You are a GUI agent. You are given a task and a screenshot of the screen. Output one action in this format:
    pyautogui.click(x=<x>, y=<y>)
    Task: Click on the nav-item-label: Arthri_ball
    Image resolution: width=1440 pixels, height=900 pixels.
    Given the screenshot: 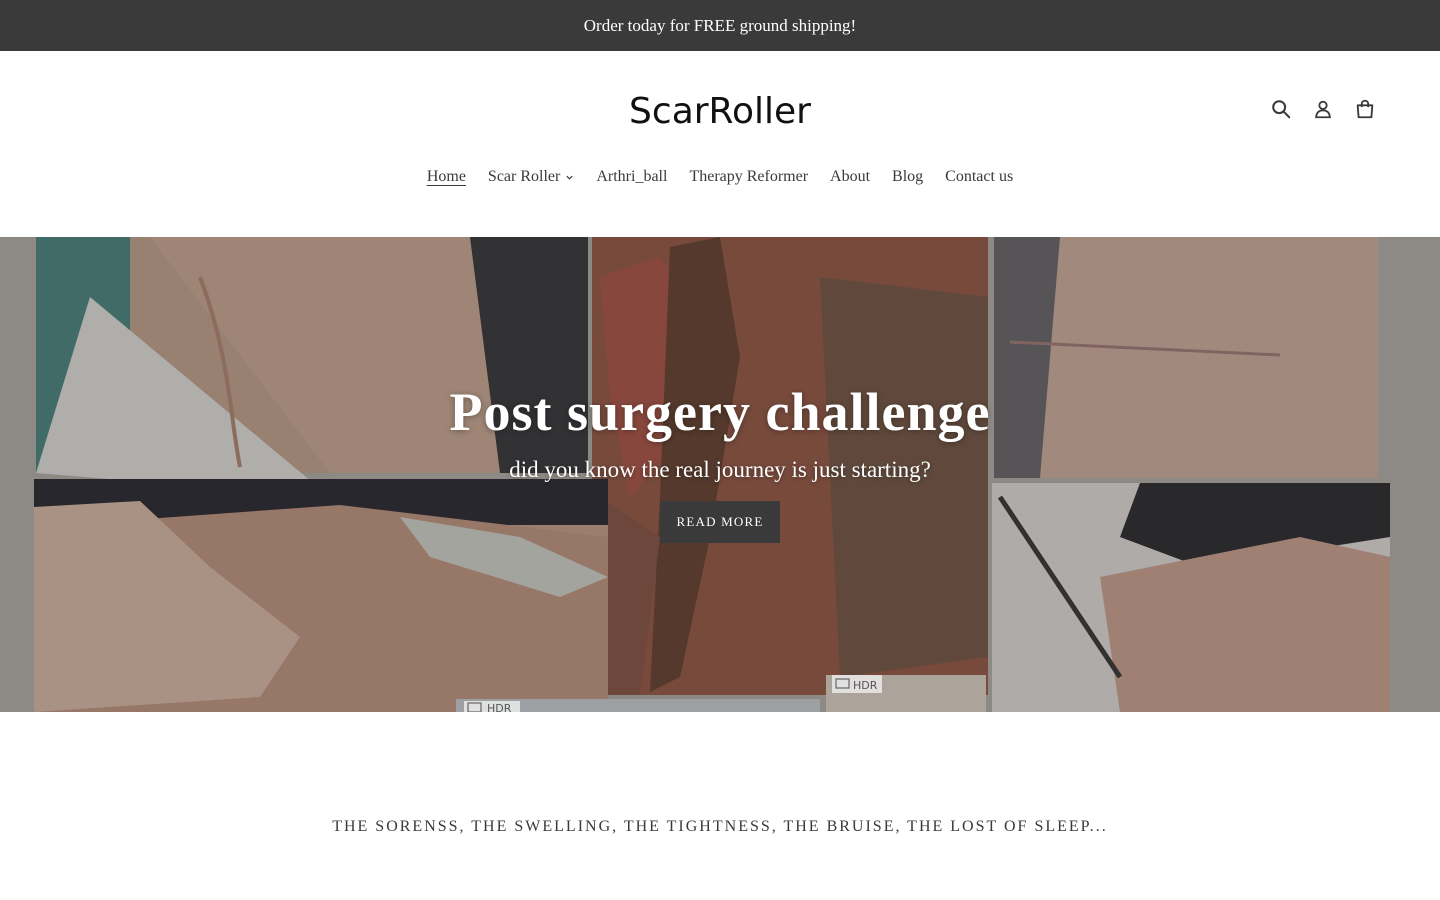 What is the action you would take?
    pyautogui.click(x=632, y=176)
    